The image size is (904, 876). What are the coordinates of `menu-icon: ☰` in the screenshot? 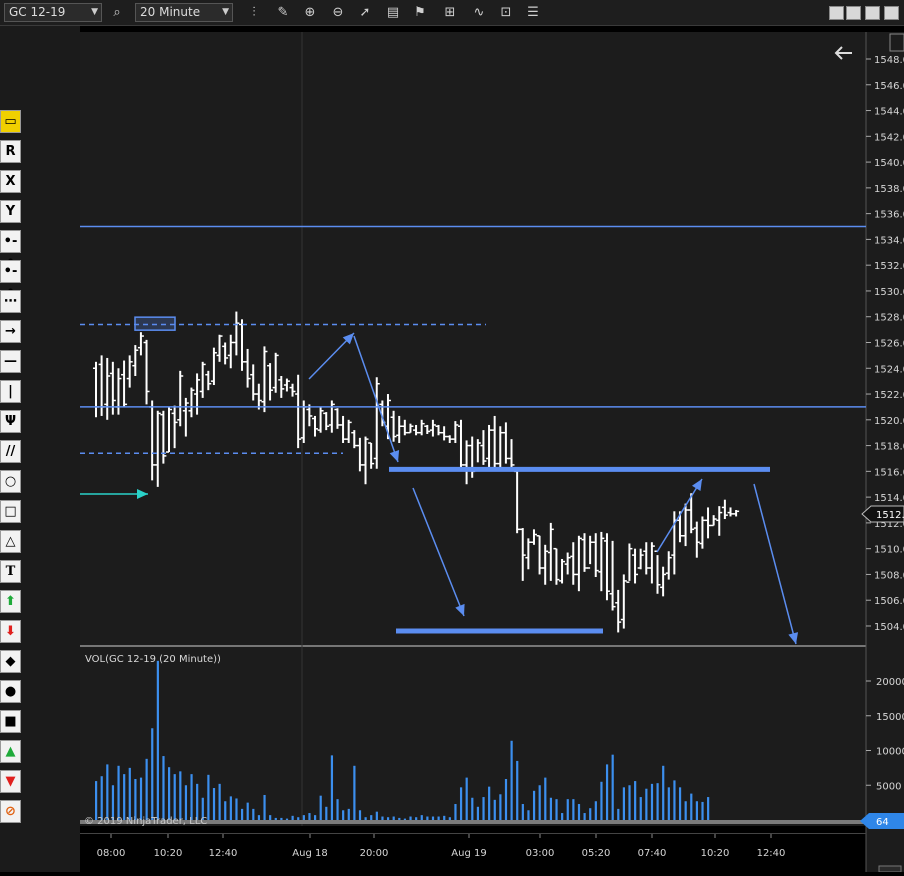 It's located at (533, 13).